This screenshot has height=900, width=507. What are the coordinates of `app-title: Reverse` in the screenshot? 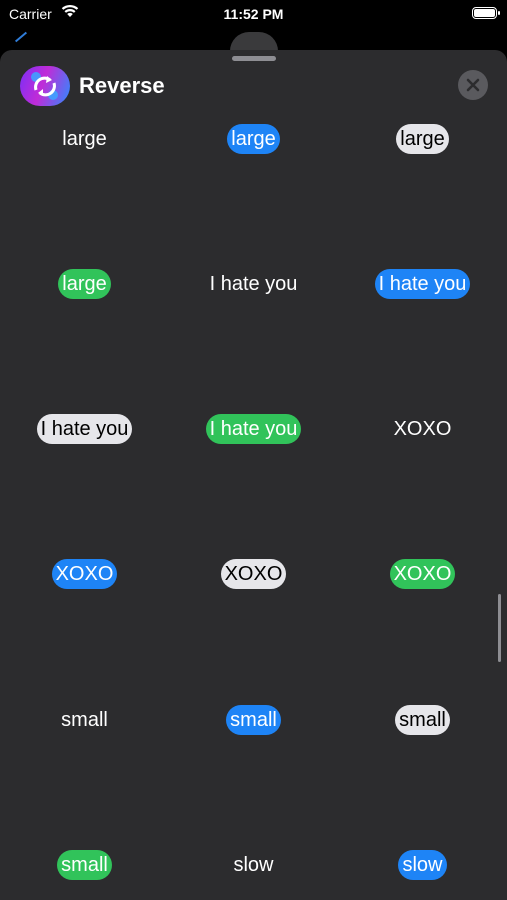 It's located at (122, 85).